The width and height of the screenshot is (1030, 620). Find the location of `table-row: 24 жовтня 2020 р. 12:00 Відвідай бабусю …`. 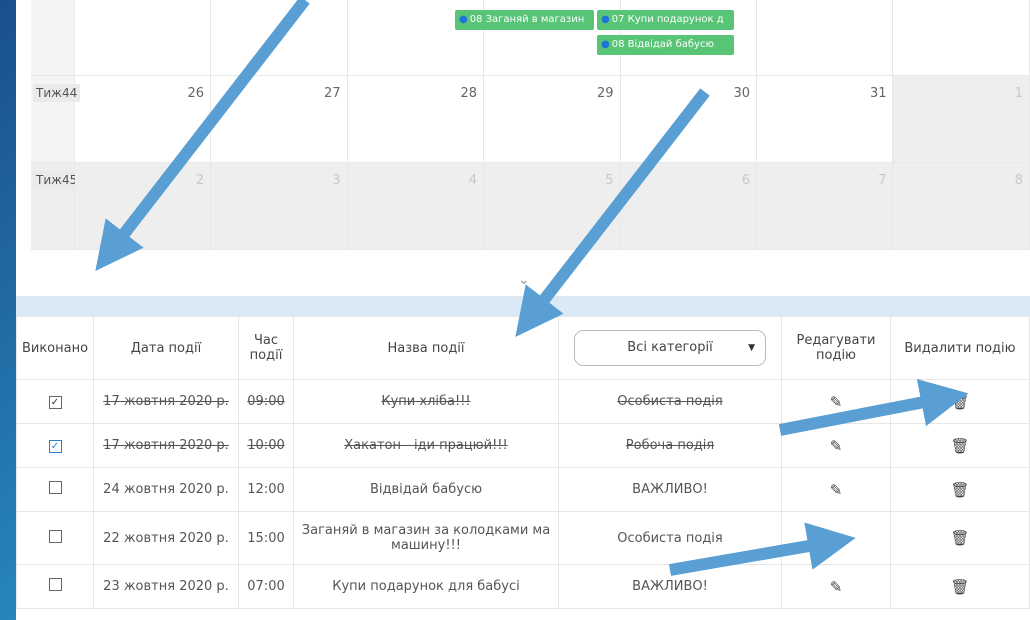

table-row: 24 жовтня 2020 р. 12:00 Відвідай бабусю … is located at coordinates (523, 489).